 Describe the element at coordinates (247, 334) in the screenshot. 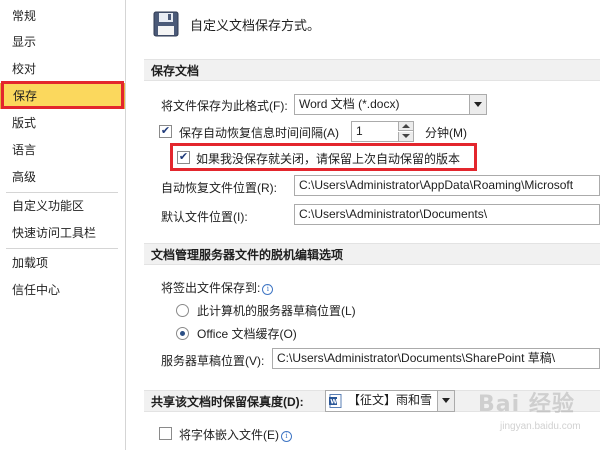

I see `office-cache-radio-label: Office 文档缓存(O)` at that location.